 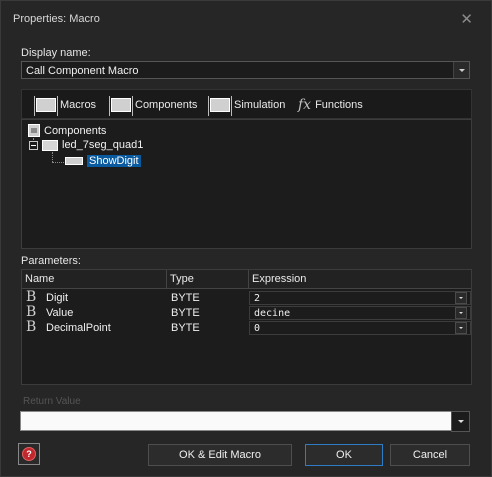 What do you see at coordinates (166, 105) in the screenshot?
I see `tab-components-label: Components` at bounding box center [166, 105].